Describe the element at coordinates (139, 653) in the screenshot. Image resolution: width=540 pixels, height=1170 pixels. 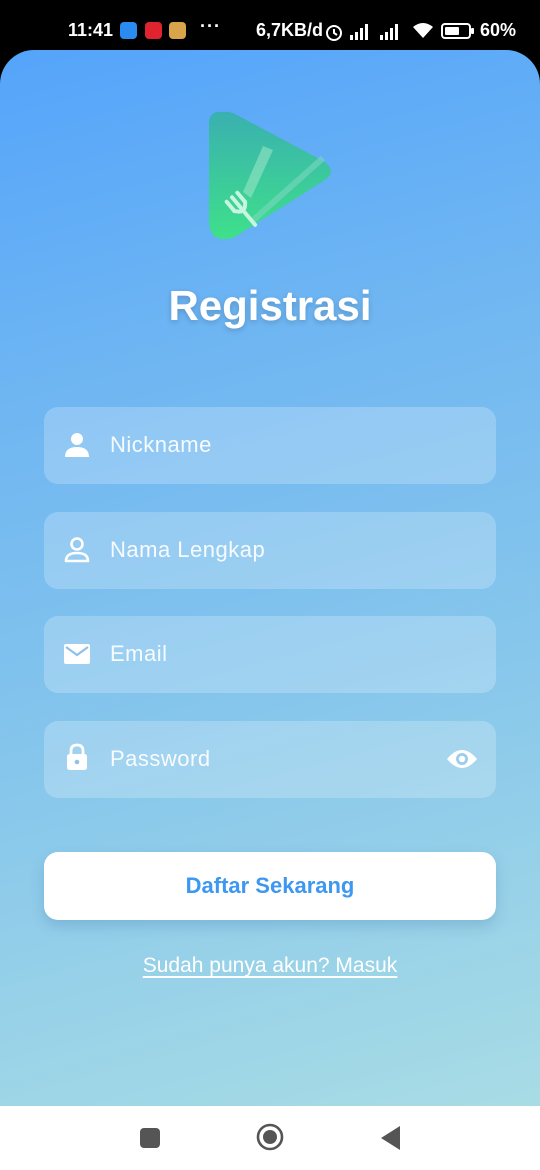
I see `email-placeholder: Email` at that location.